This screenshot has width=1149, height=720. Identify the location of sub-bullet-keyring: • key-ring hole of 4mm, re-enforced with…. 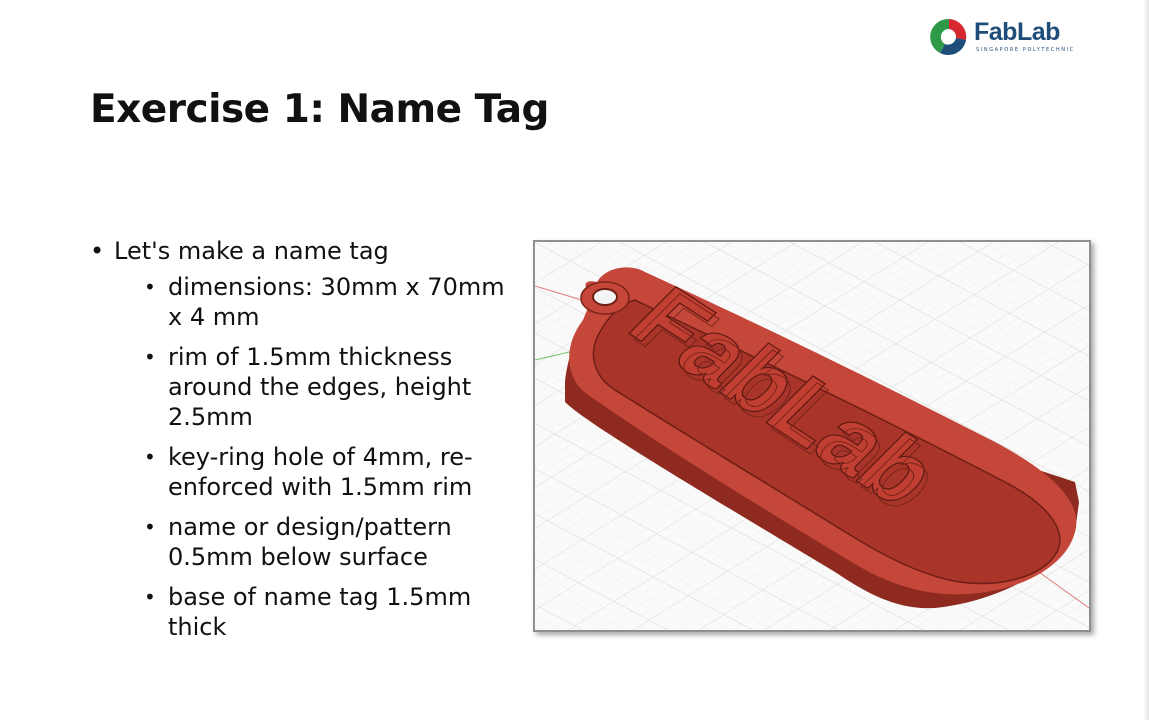
(300, 472).